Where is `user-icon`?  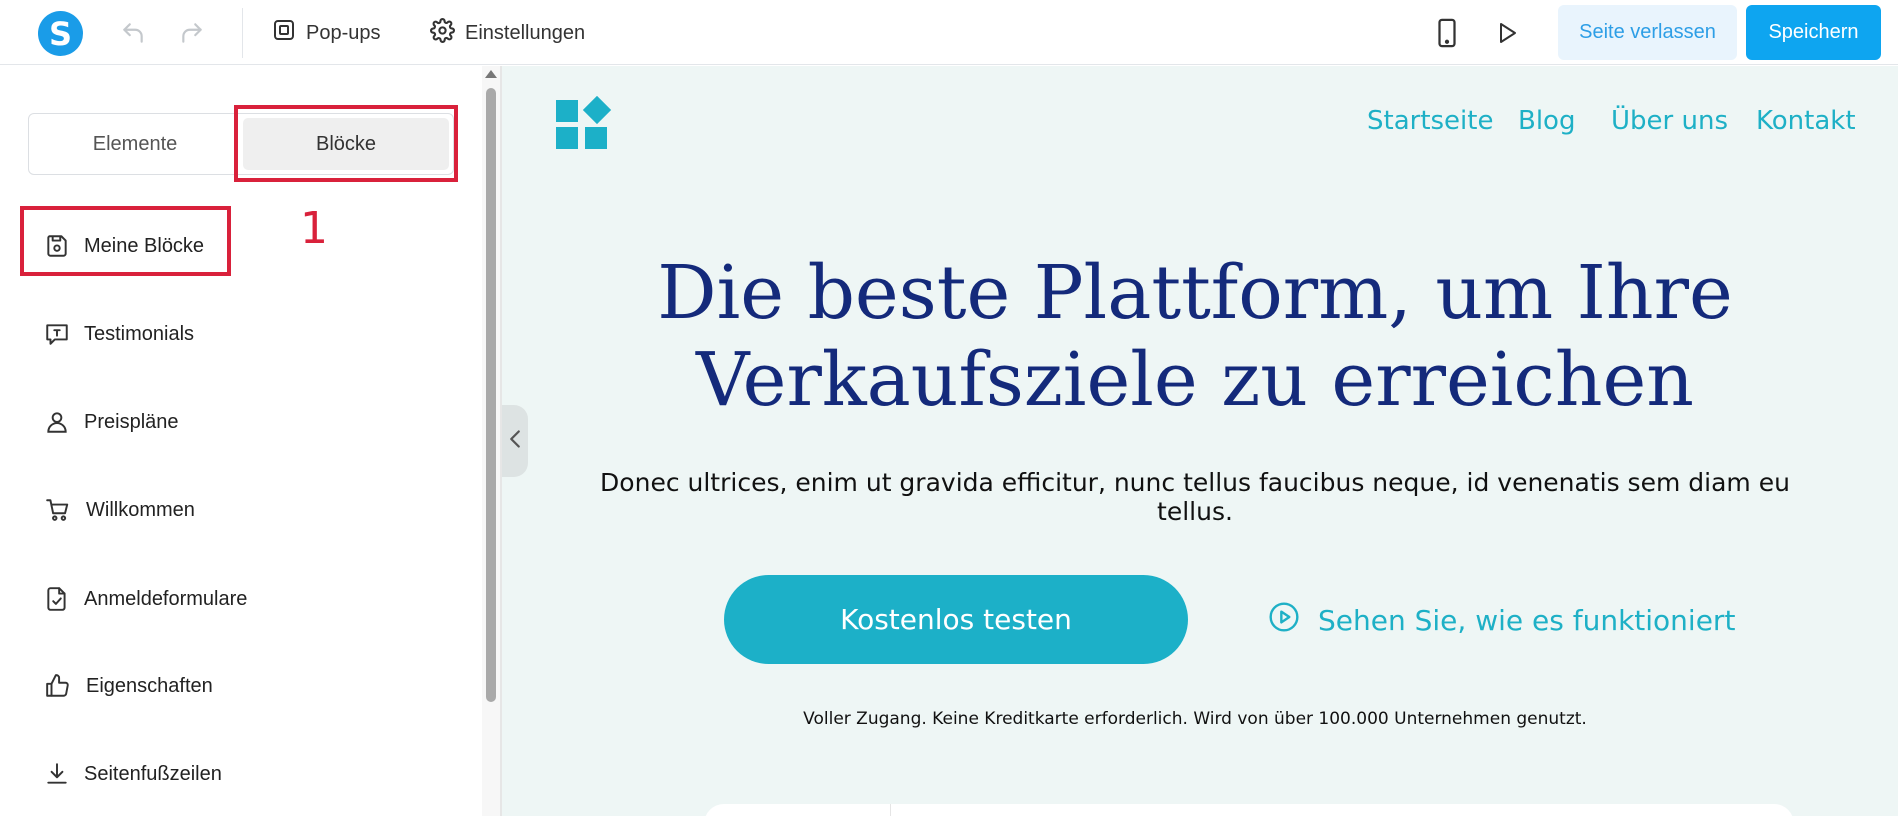
user-icon is located at coordinates (57, 422).